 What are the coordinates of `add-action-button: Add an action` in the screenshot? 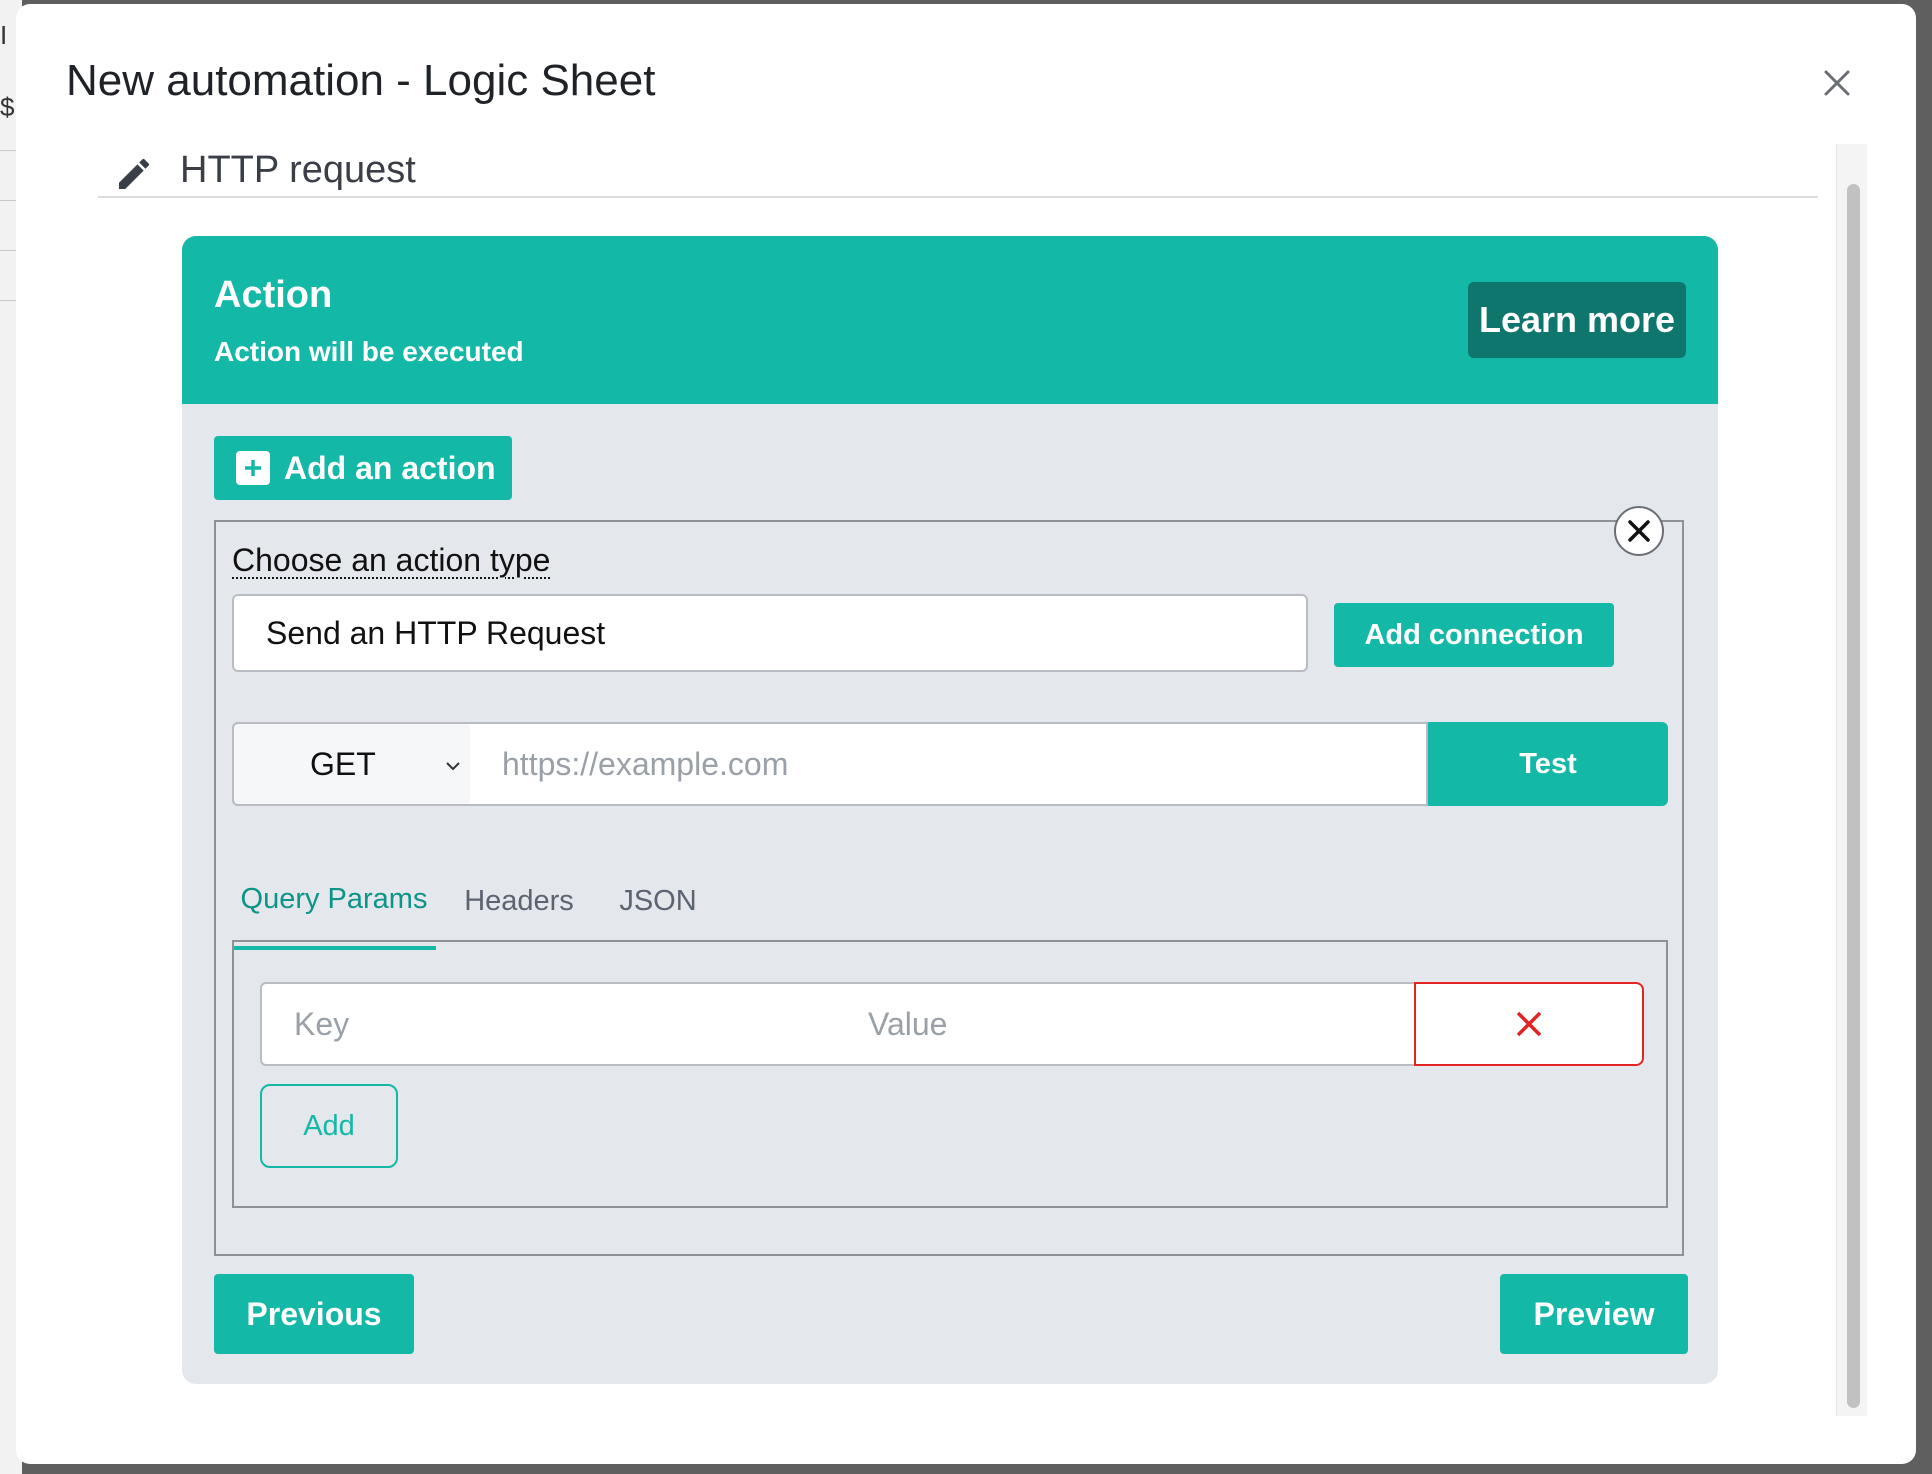 It's located at (363, 468).